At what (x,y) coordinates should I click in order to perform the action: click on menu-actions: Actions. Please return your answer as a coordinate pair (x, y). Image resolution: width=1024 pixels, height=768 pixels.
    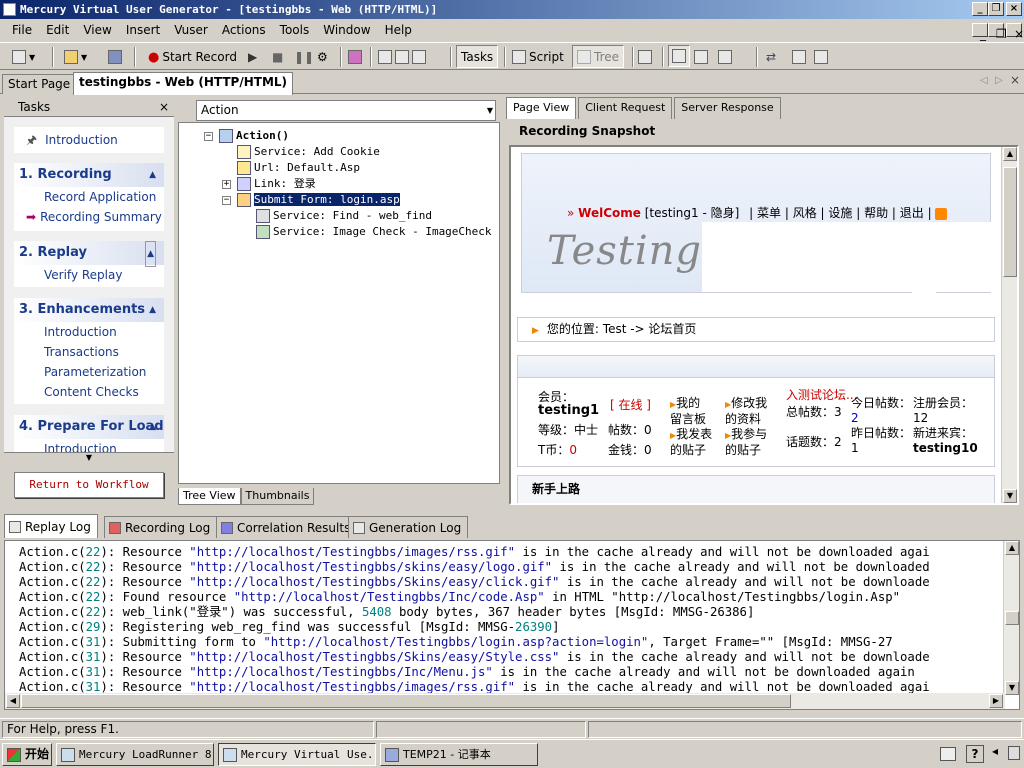
    Looking at the image, I should click on (244, 30).